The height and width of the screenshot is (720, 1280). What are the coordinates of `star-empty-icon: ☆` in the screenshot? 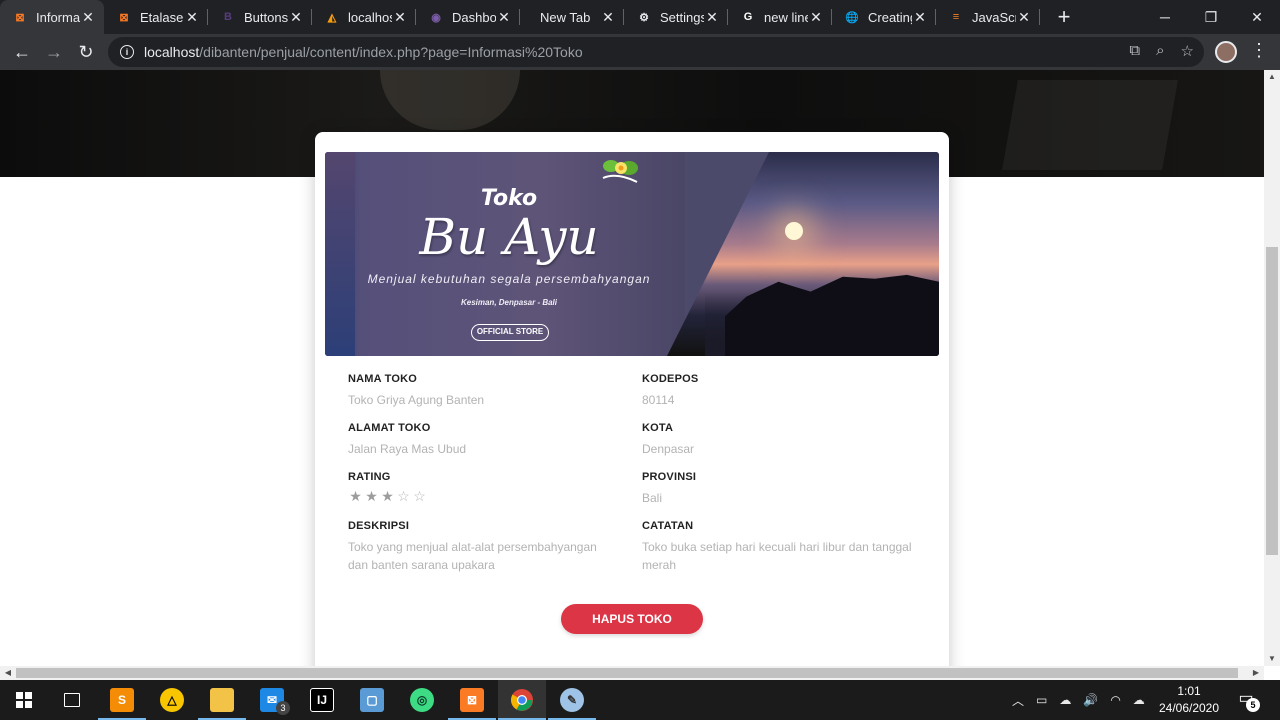 It's located at (419, 496).